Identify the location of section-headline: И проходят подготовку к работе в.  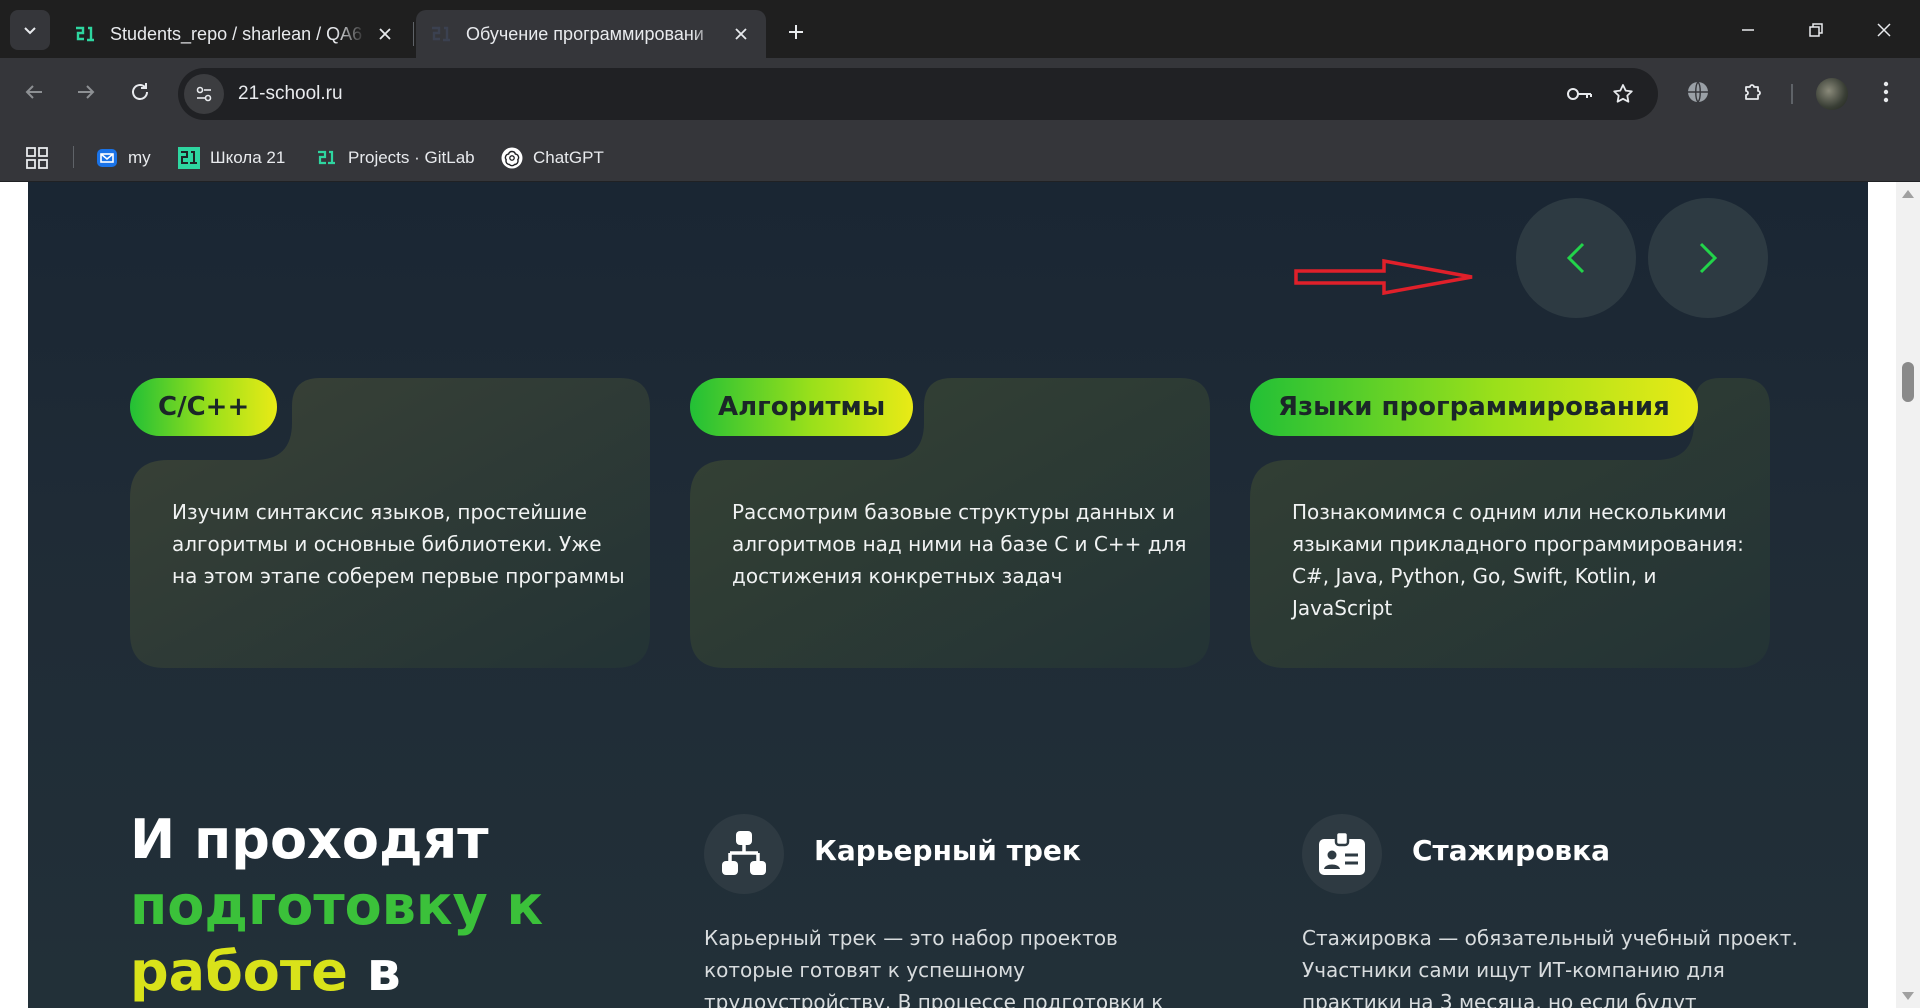
(360, 906).